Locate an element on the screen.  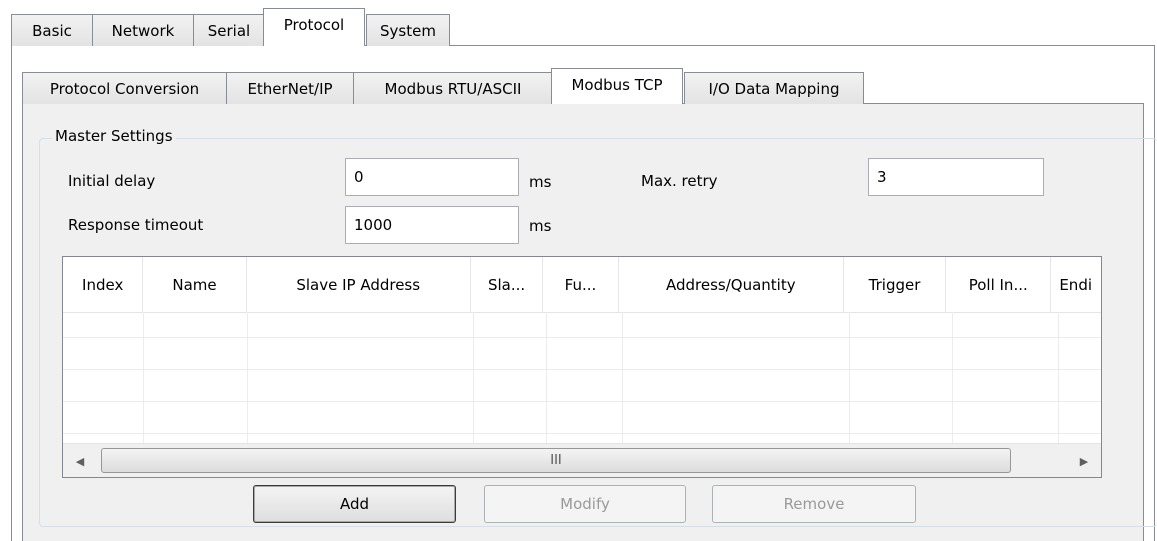
column-header-slave-ip: Slave IP Address is located at coordinates (359, 284).